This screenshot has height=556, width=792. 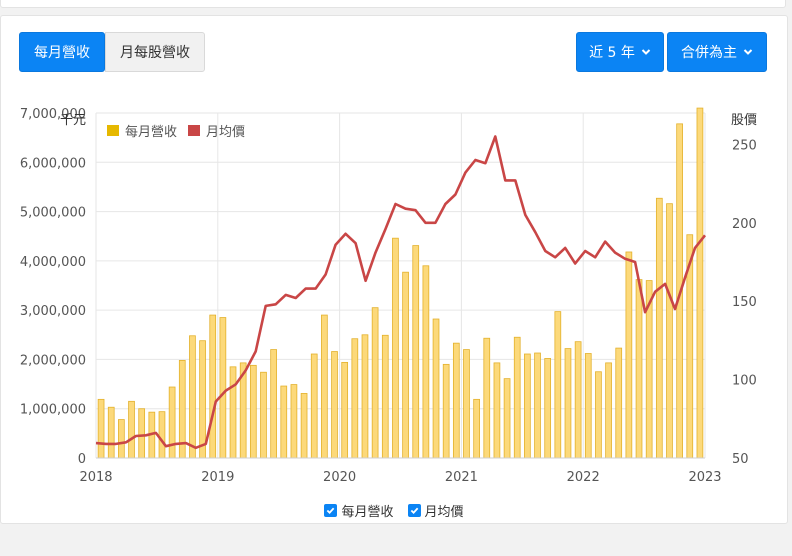 I want to click on consolidation-dropdown: 合併為主, so click(x=717, y=52).